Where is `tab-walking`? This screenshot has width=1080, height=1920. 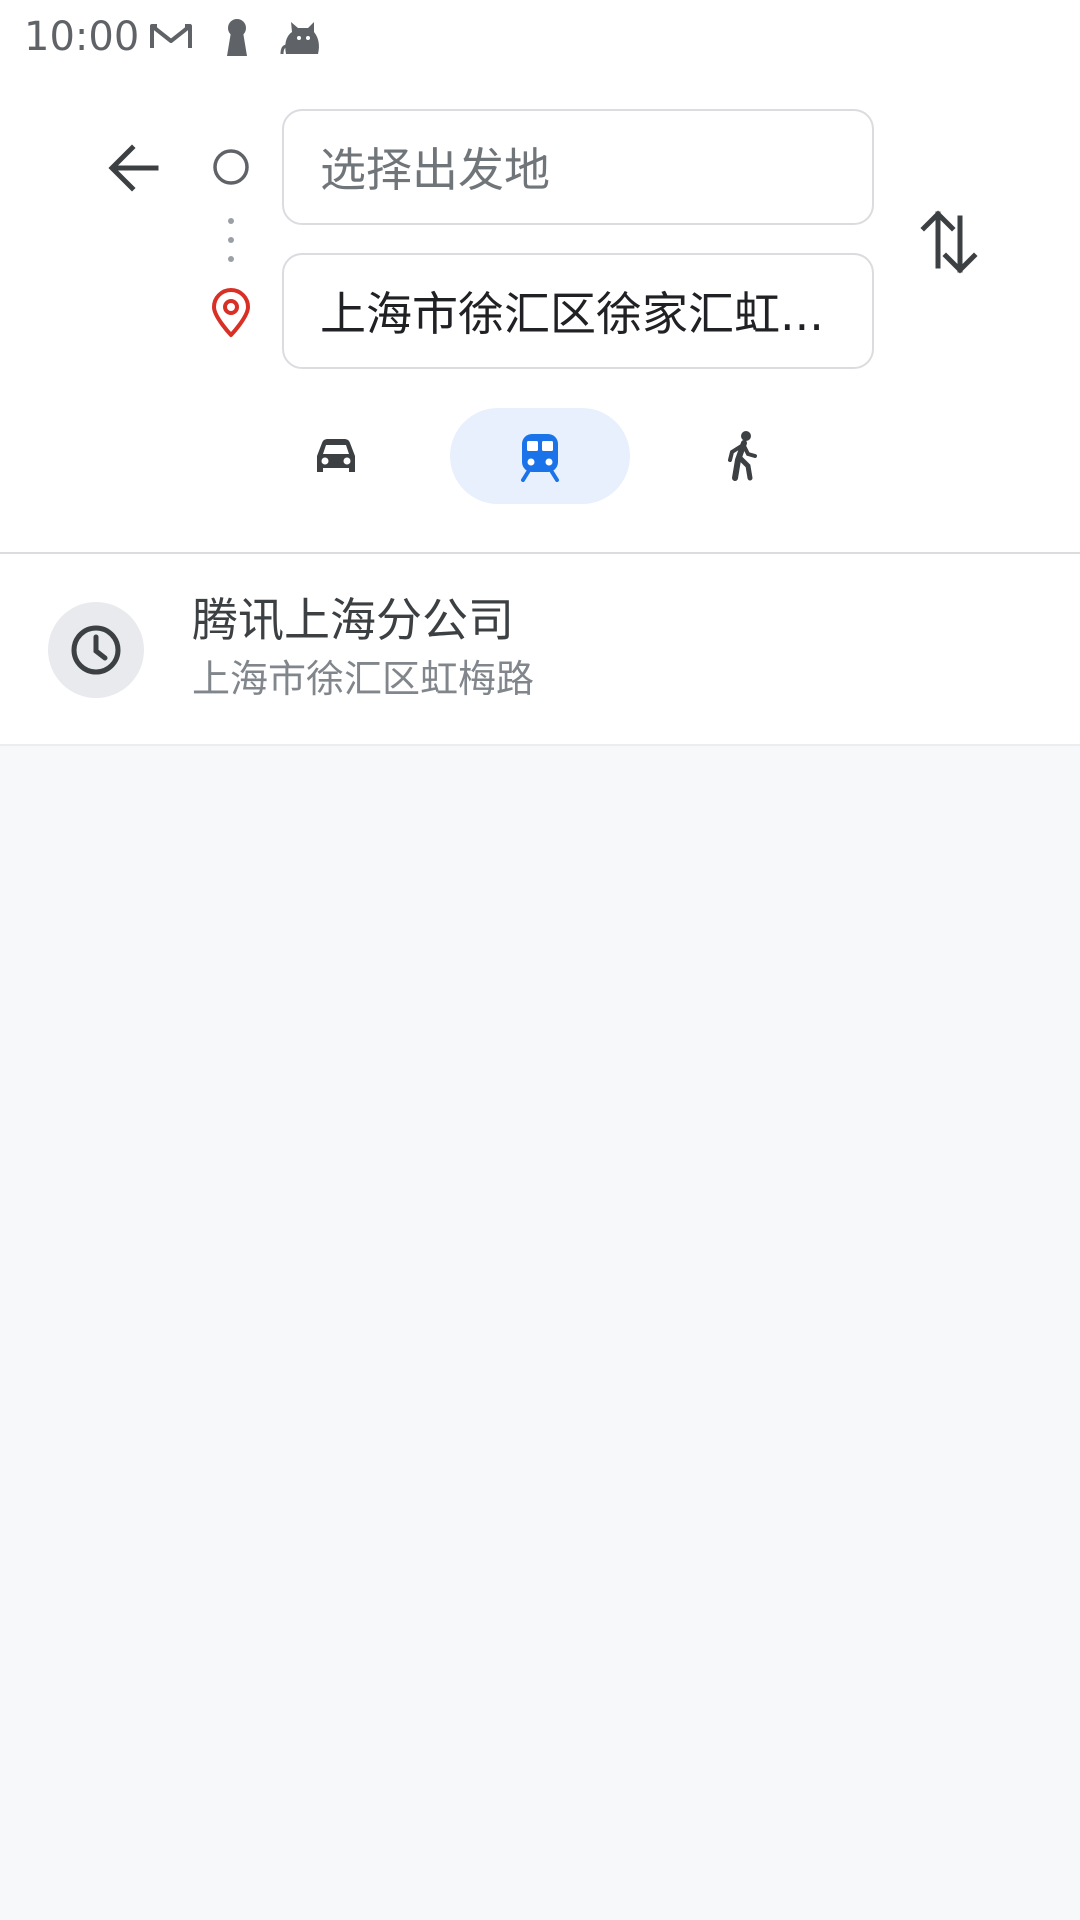
tab-walking is located at coordinates (744, 456).